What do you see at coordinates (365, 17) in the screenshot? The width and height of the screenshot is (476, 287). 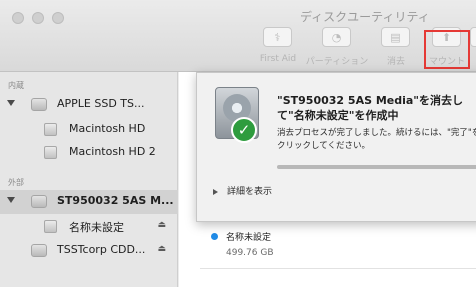 I see `window-title: ディスクユーティリティ` at bounding box center [365, 17].